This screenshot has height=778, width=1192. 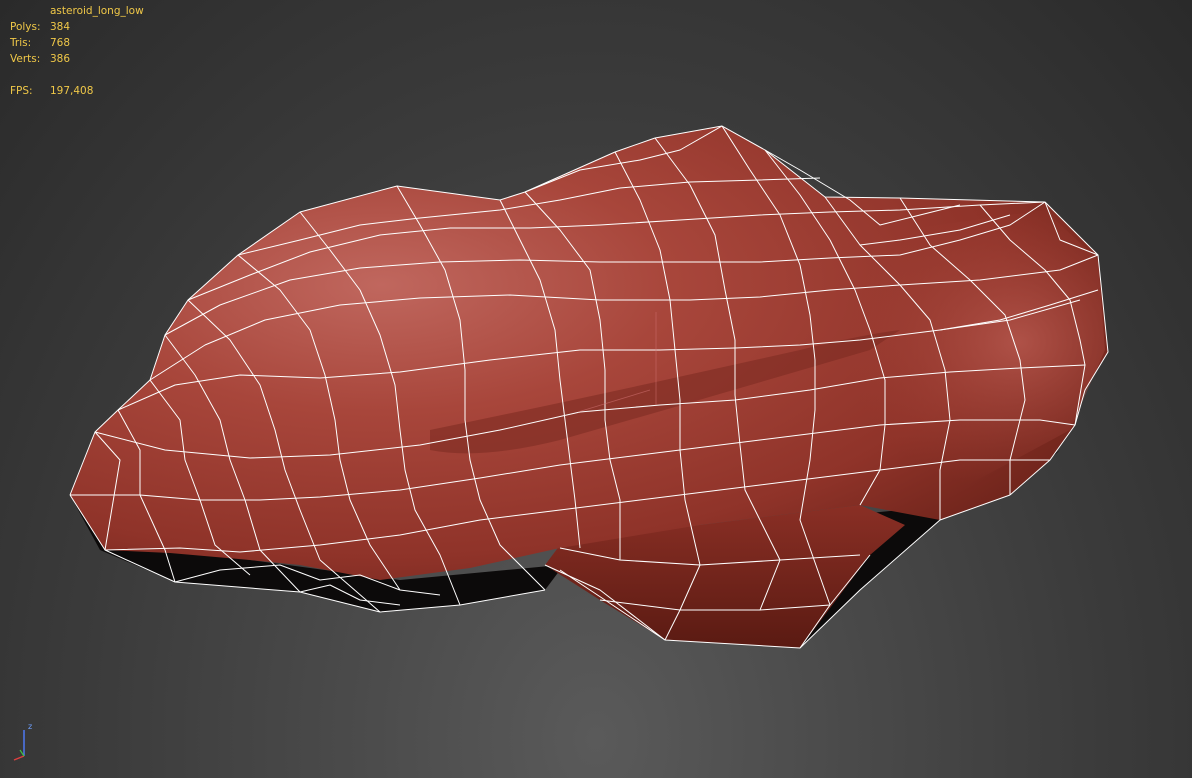 What do you see at coordinates (30, 726) in the screenshot?
I see `gizmo-z-label: z` at bounding box center [30, 726].